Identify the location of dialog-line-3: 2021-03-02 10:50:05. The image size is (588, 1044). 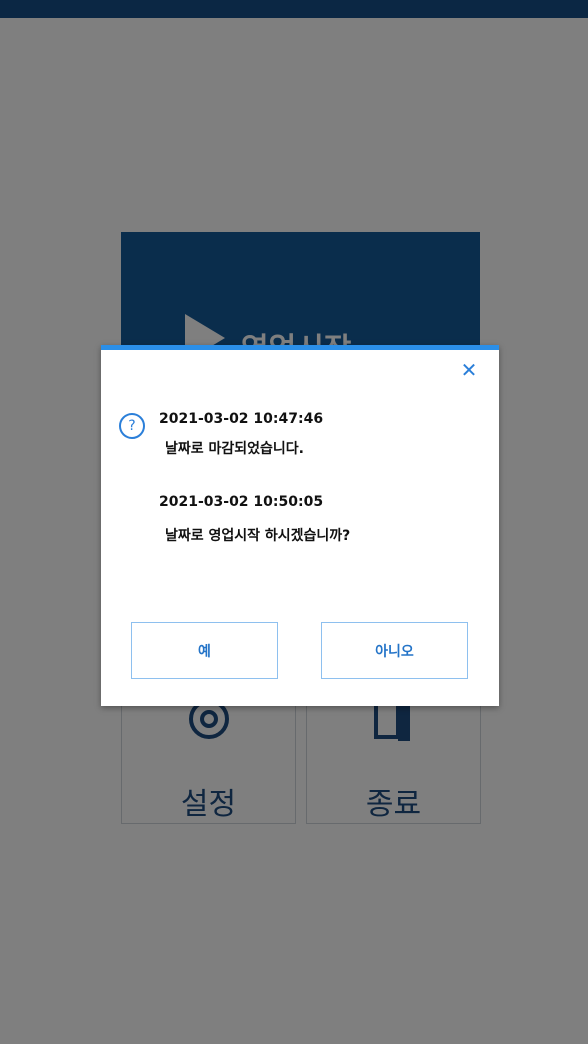
(241, 502).